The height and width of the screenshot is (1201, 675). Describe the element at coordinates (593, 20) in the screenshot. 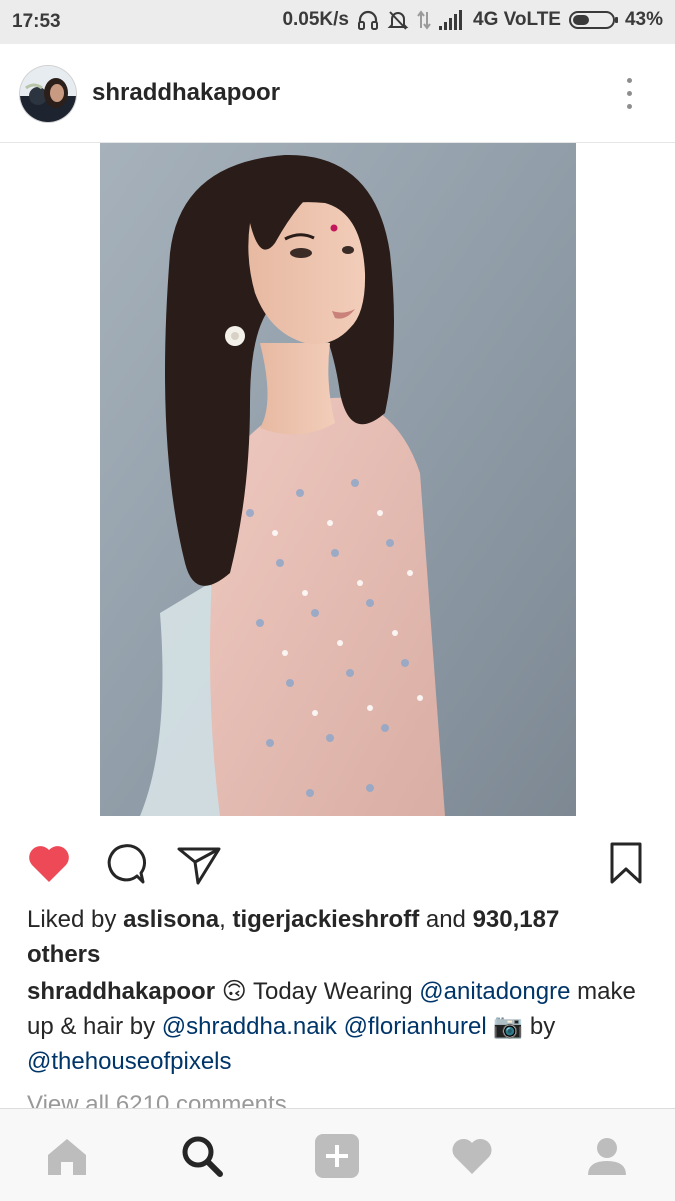

I see `battery-icon` at that location.